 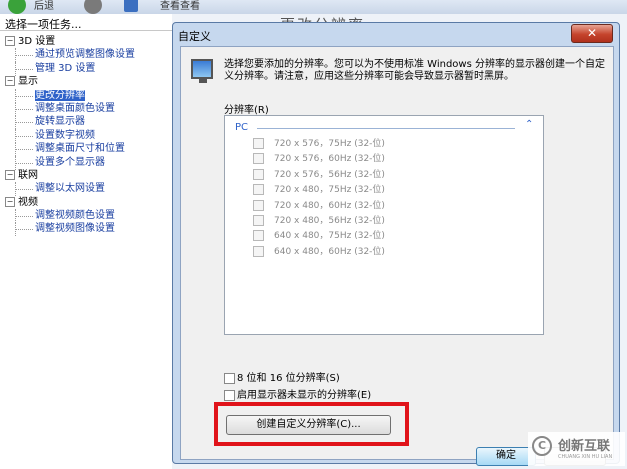 I want to click on tree-label: 更改分辨率, so click(x=60, y=95).